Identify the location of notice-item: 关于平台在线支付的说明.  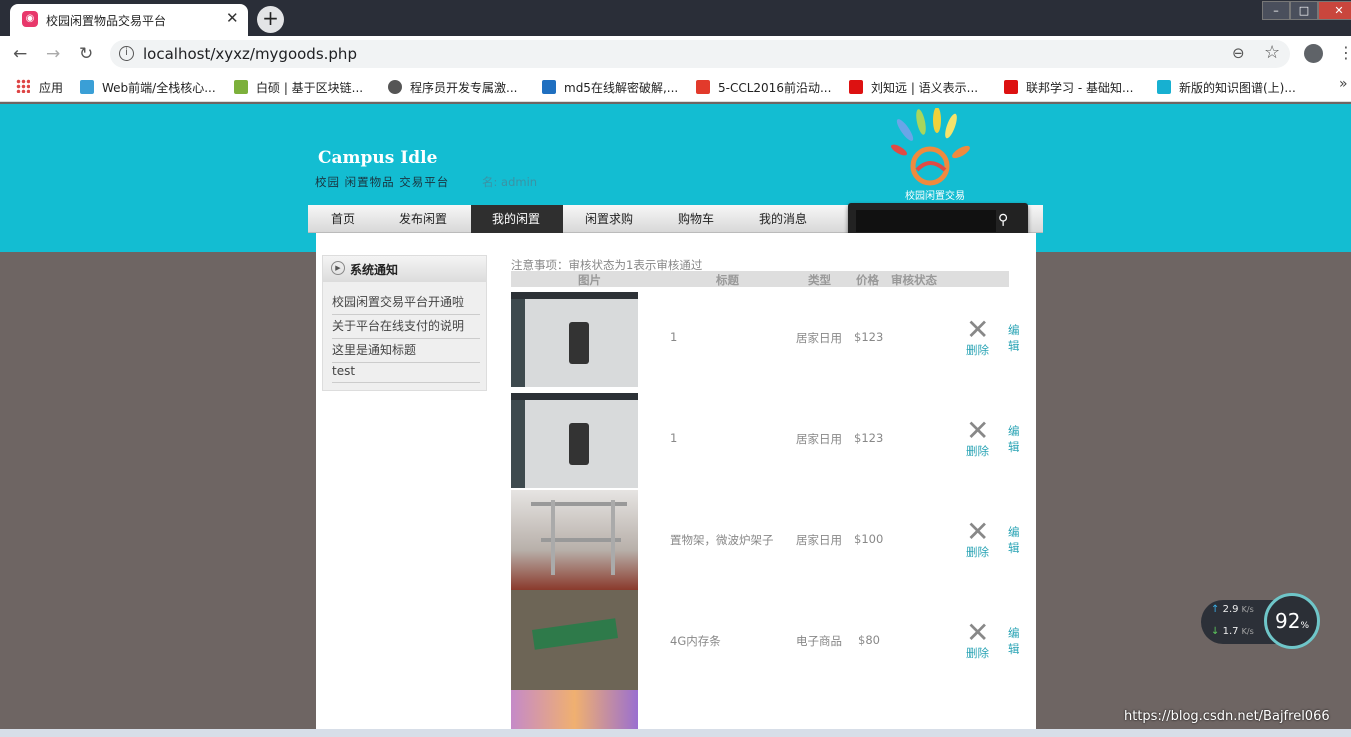
(406, 328).